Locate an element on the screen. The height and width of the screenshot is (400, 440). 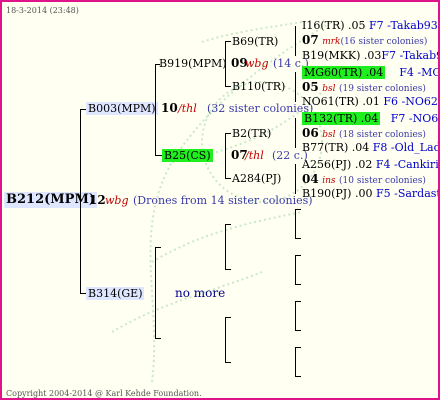
g3-queen-b69: B69(TR) is located at coordinates (255, 41).